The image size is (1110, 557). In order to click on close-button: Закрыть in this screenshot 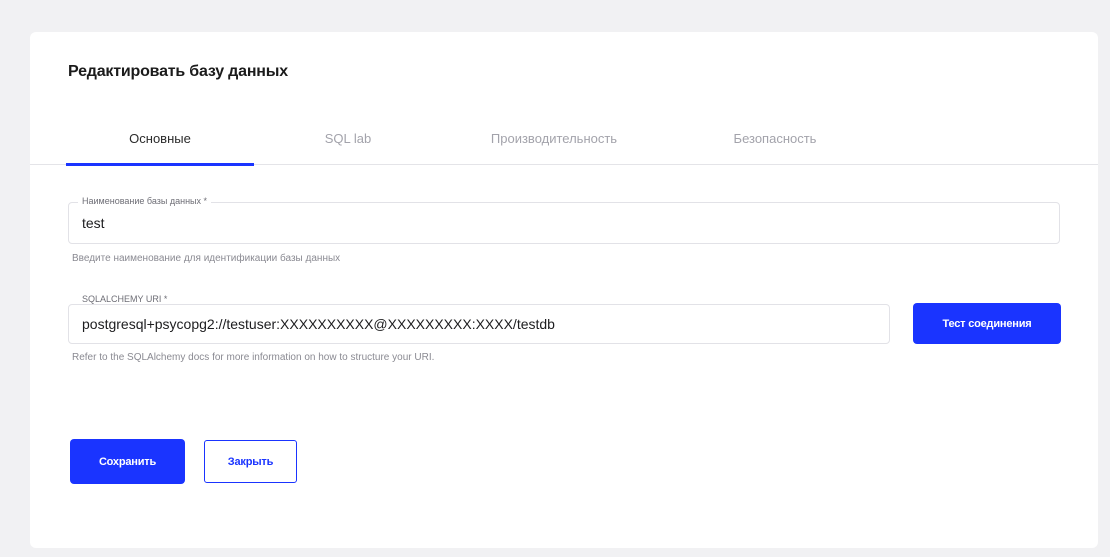, I will do `click(250, 461)`.